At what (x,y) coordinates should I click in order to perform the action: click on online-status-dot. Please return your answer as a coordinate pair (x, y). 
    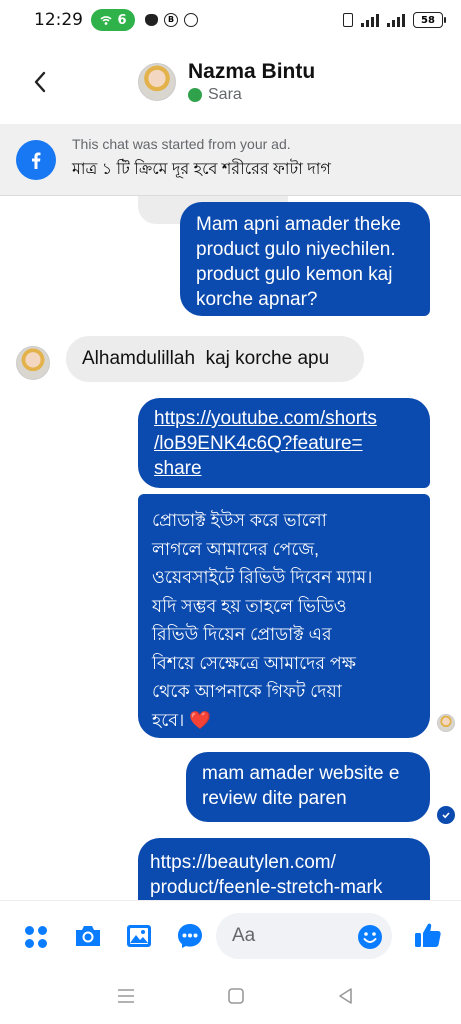
    Looking at the image, I should click on (195, 95).